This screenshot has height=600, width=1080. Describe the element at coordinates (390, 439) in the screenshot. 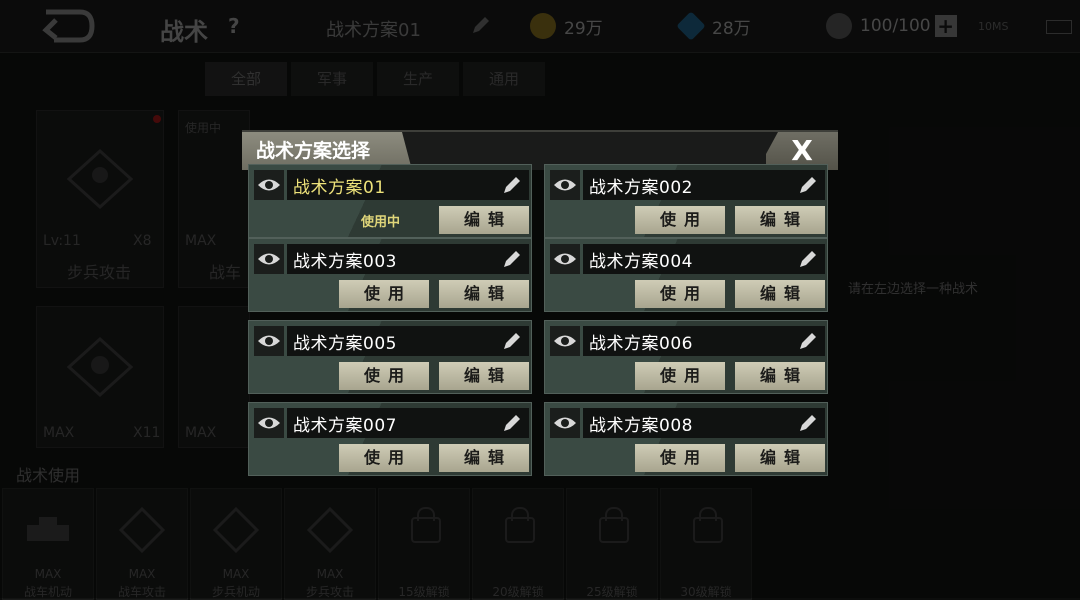

I see `plan-card: 战术方案007 使用 编辑` at that location.